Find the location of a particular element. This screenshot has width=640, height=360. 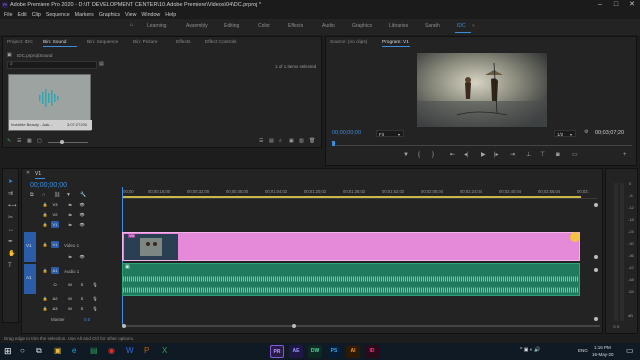

language-indicator: ENG is located at coordinates (583, 350).